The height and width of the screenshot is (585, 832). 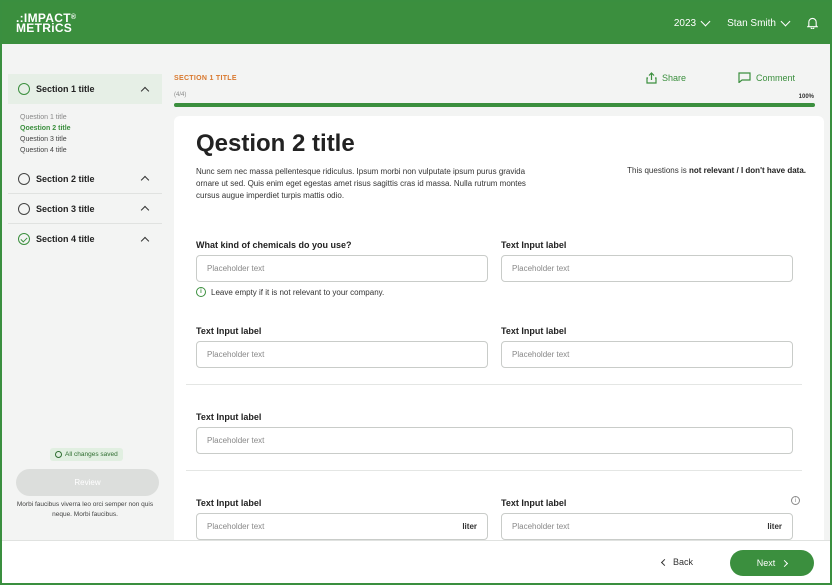 What do you see at coordinates (766, 563) in the screenshot?
I see `next-label: Next` at bounding box center [766, 563].